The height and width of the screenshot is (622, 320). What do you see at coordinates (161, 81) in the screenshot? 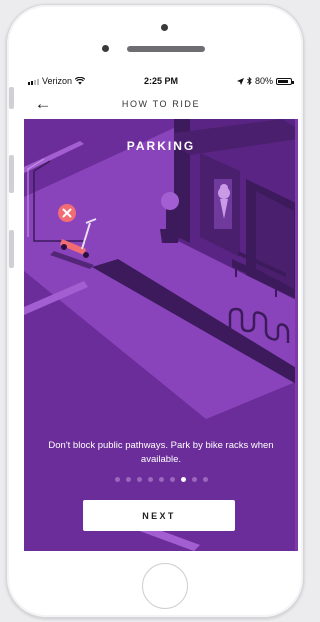
I see `status-bar: Verizon 2:25 PM 80%` at bounding box center [161, 81].